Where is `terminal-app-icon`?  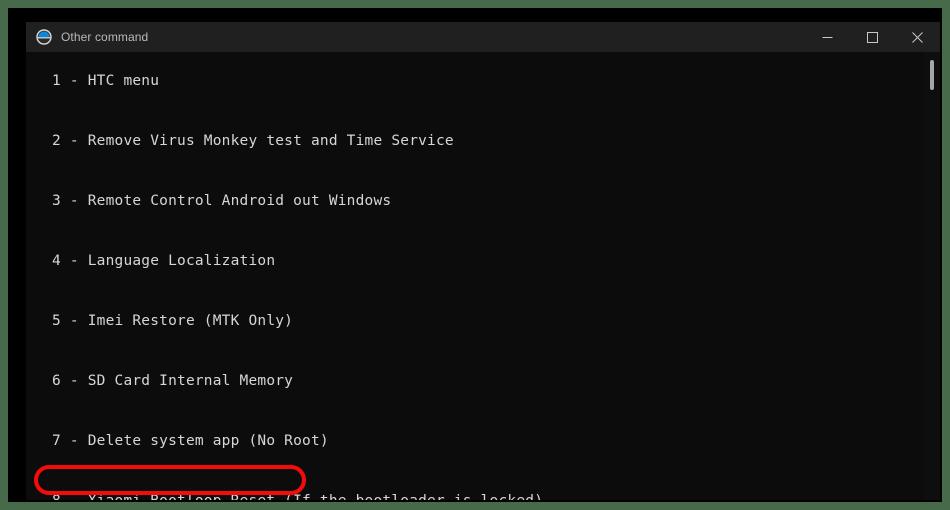 terminal-app-icon is located at coordinates (44, 37).